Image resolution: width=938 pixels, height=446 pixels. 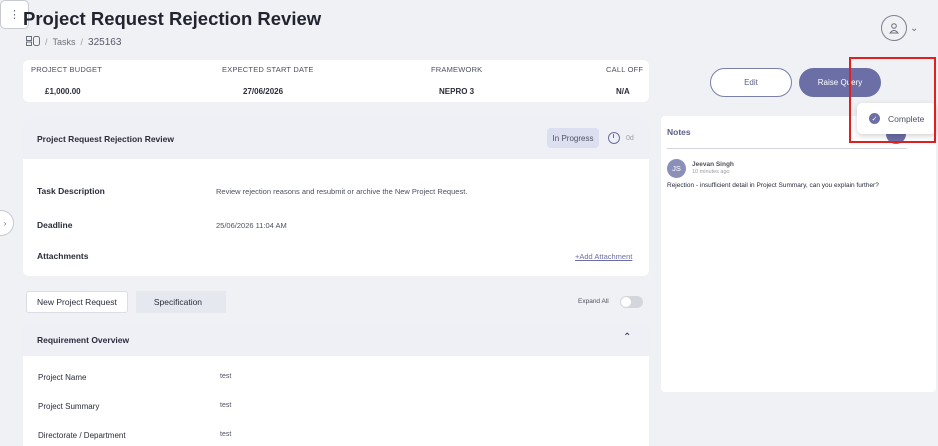 What do you see at coordinates (914, 28) in the screenshot?
I see `chevron-down-icon: ⌄` at bounding box center [914, 28].